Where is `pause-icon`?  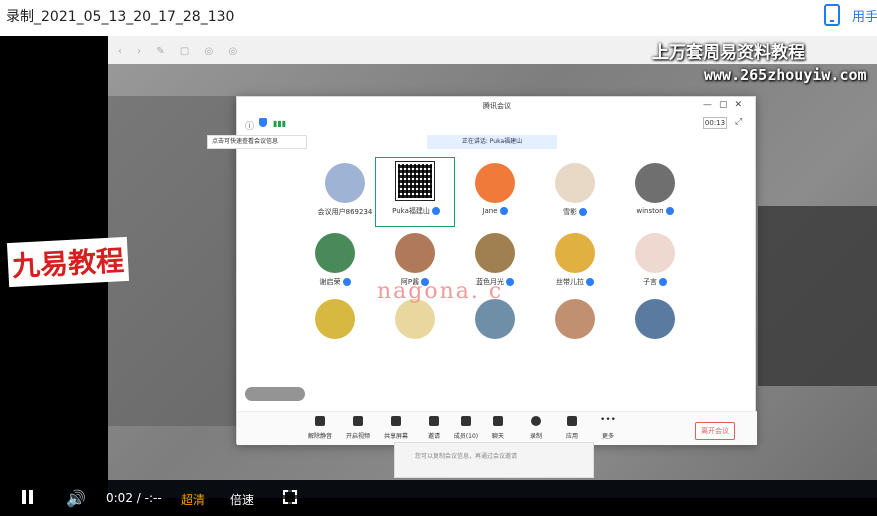 pause-icon is located at coordinates (28, 498).